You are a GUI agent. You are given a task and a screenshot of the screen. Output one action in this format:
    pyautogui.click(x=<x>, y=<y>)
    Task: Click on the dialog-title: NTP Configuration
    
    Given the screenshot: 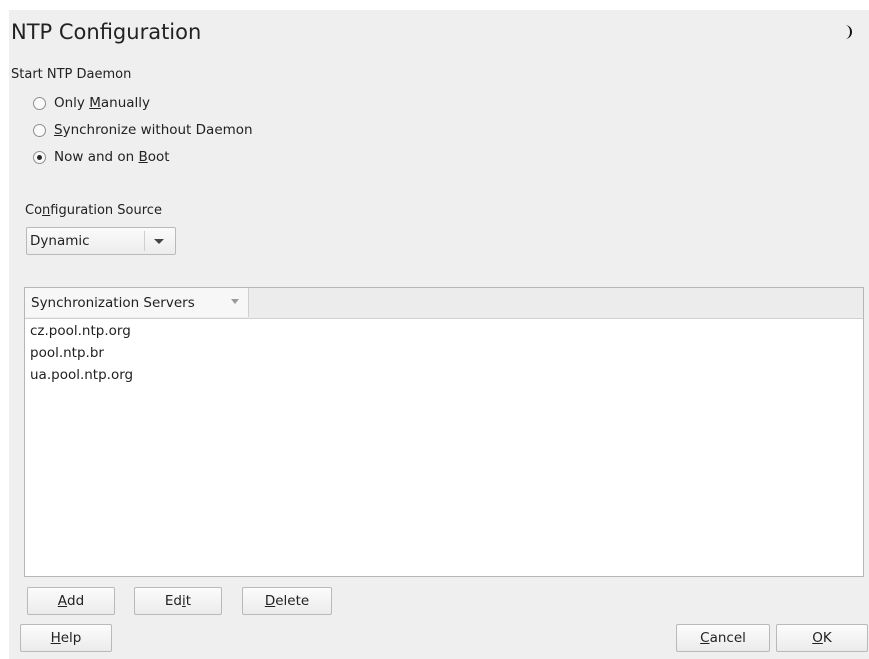 What is the action you would take?
    pyautogui.click(x=106, y=32)
    